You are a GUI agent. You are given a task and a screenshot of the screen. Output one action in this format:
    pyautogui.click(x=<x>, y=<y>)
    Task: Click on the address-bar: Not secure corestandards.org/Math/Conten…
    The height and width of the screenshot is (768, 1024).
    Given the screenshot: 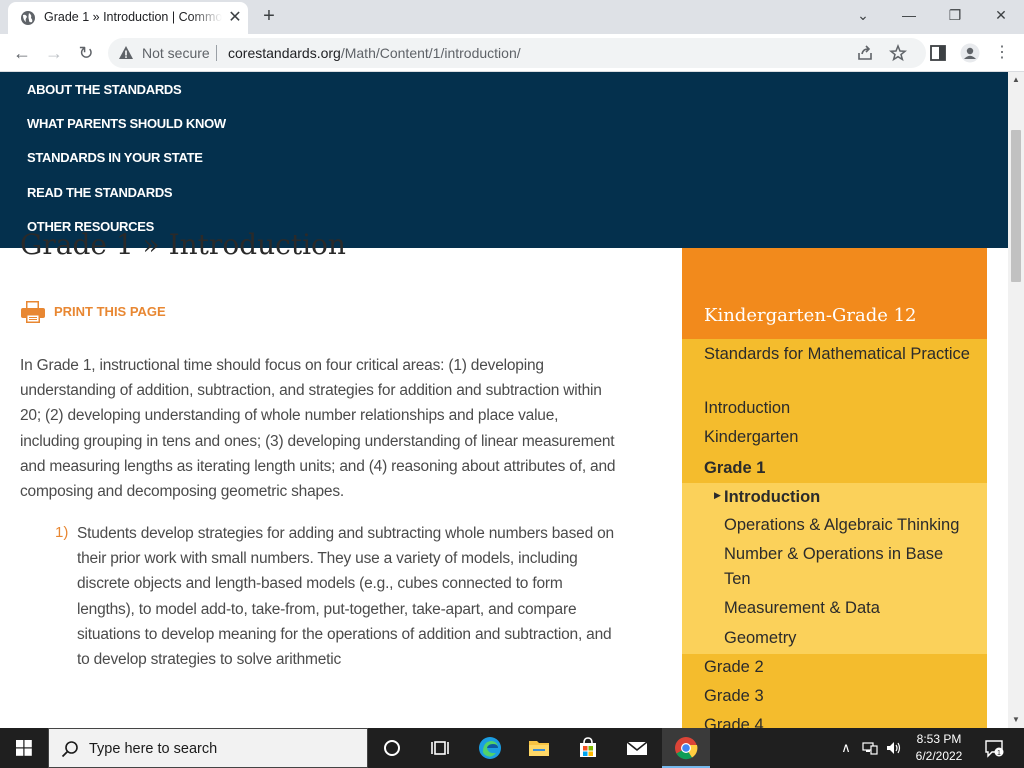 What is the action you would take?
    pyautogui.click(x=517, y=53)
    